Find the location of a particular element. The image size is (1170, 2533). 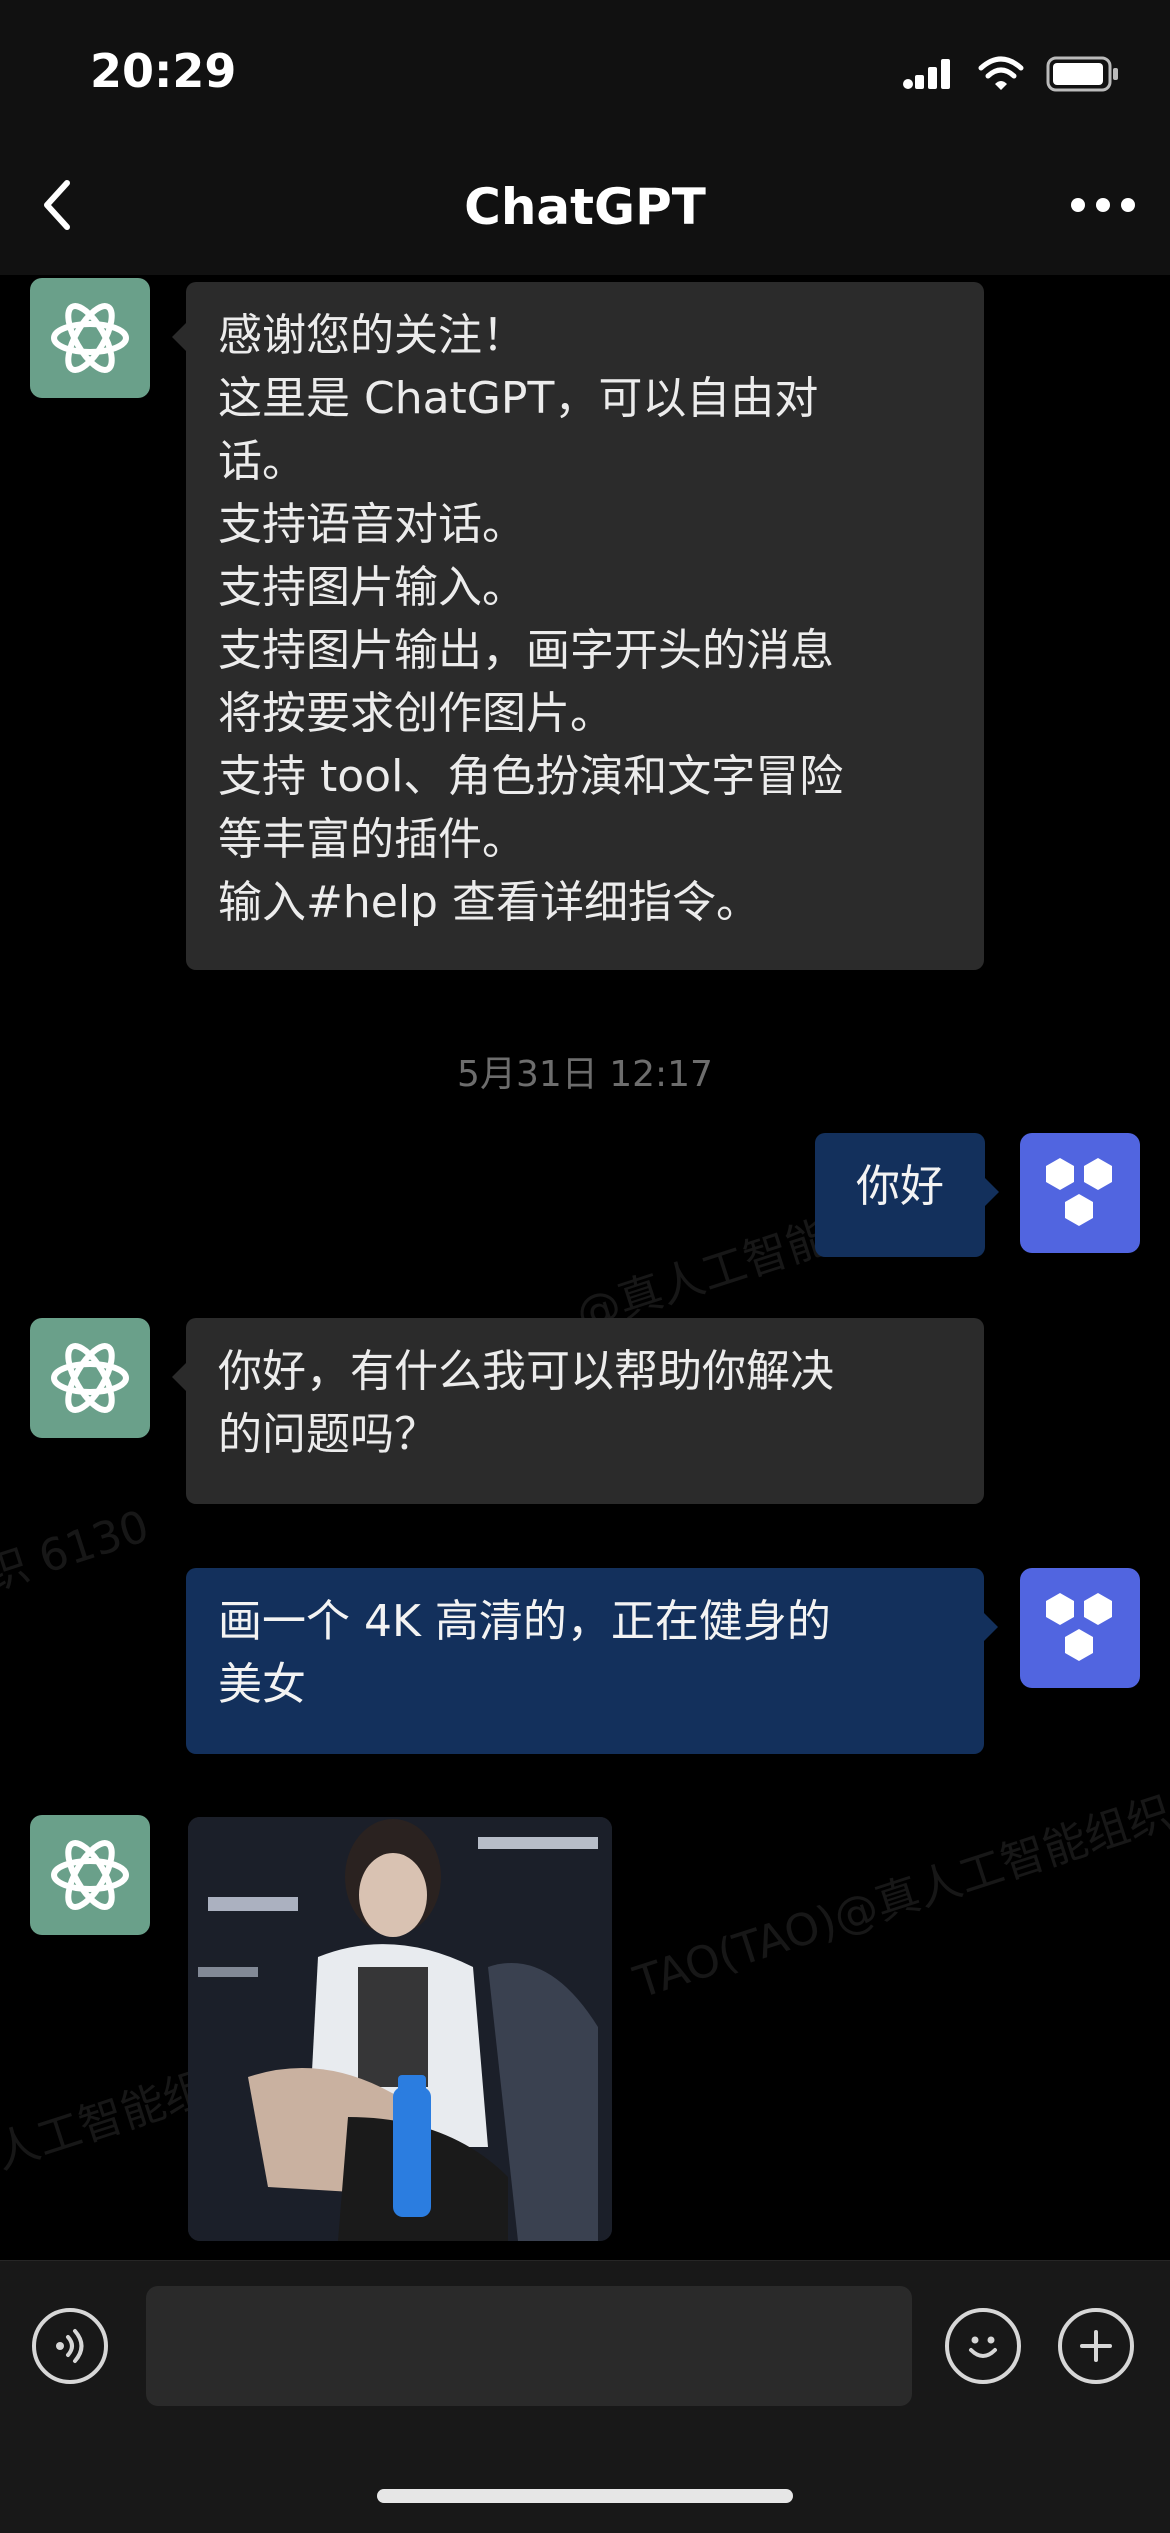

add-button is located at coordinates (1096, 2346).